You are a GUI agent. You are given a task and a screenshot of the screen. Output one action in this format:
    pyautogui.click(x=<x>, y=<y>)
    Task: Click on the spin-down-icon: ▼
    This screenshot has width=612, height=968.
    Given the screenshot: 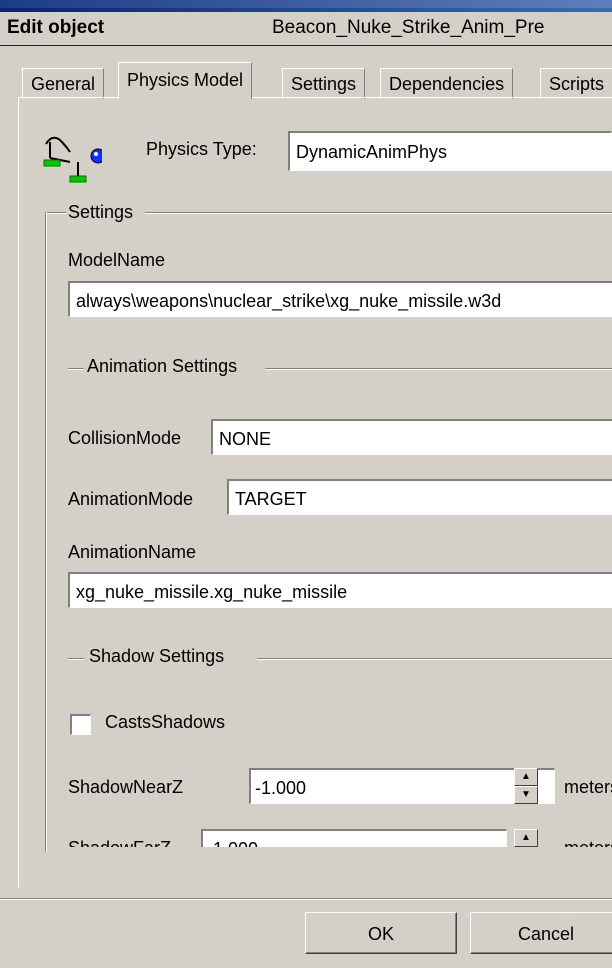 What is the action you would take?
    pyautogui.click(x=526, y=795)
    